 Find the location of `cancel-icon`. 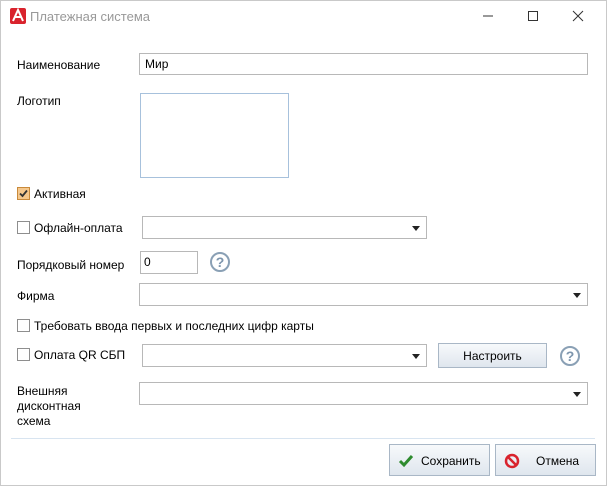

cancel-icon is located at coordinates (512, 461).